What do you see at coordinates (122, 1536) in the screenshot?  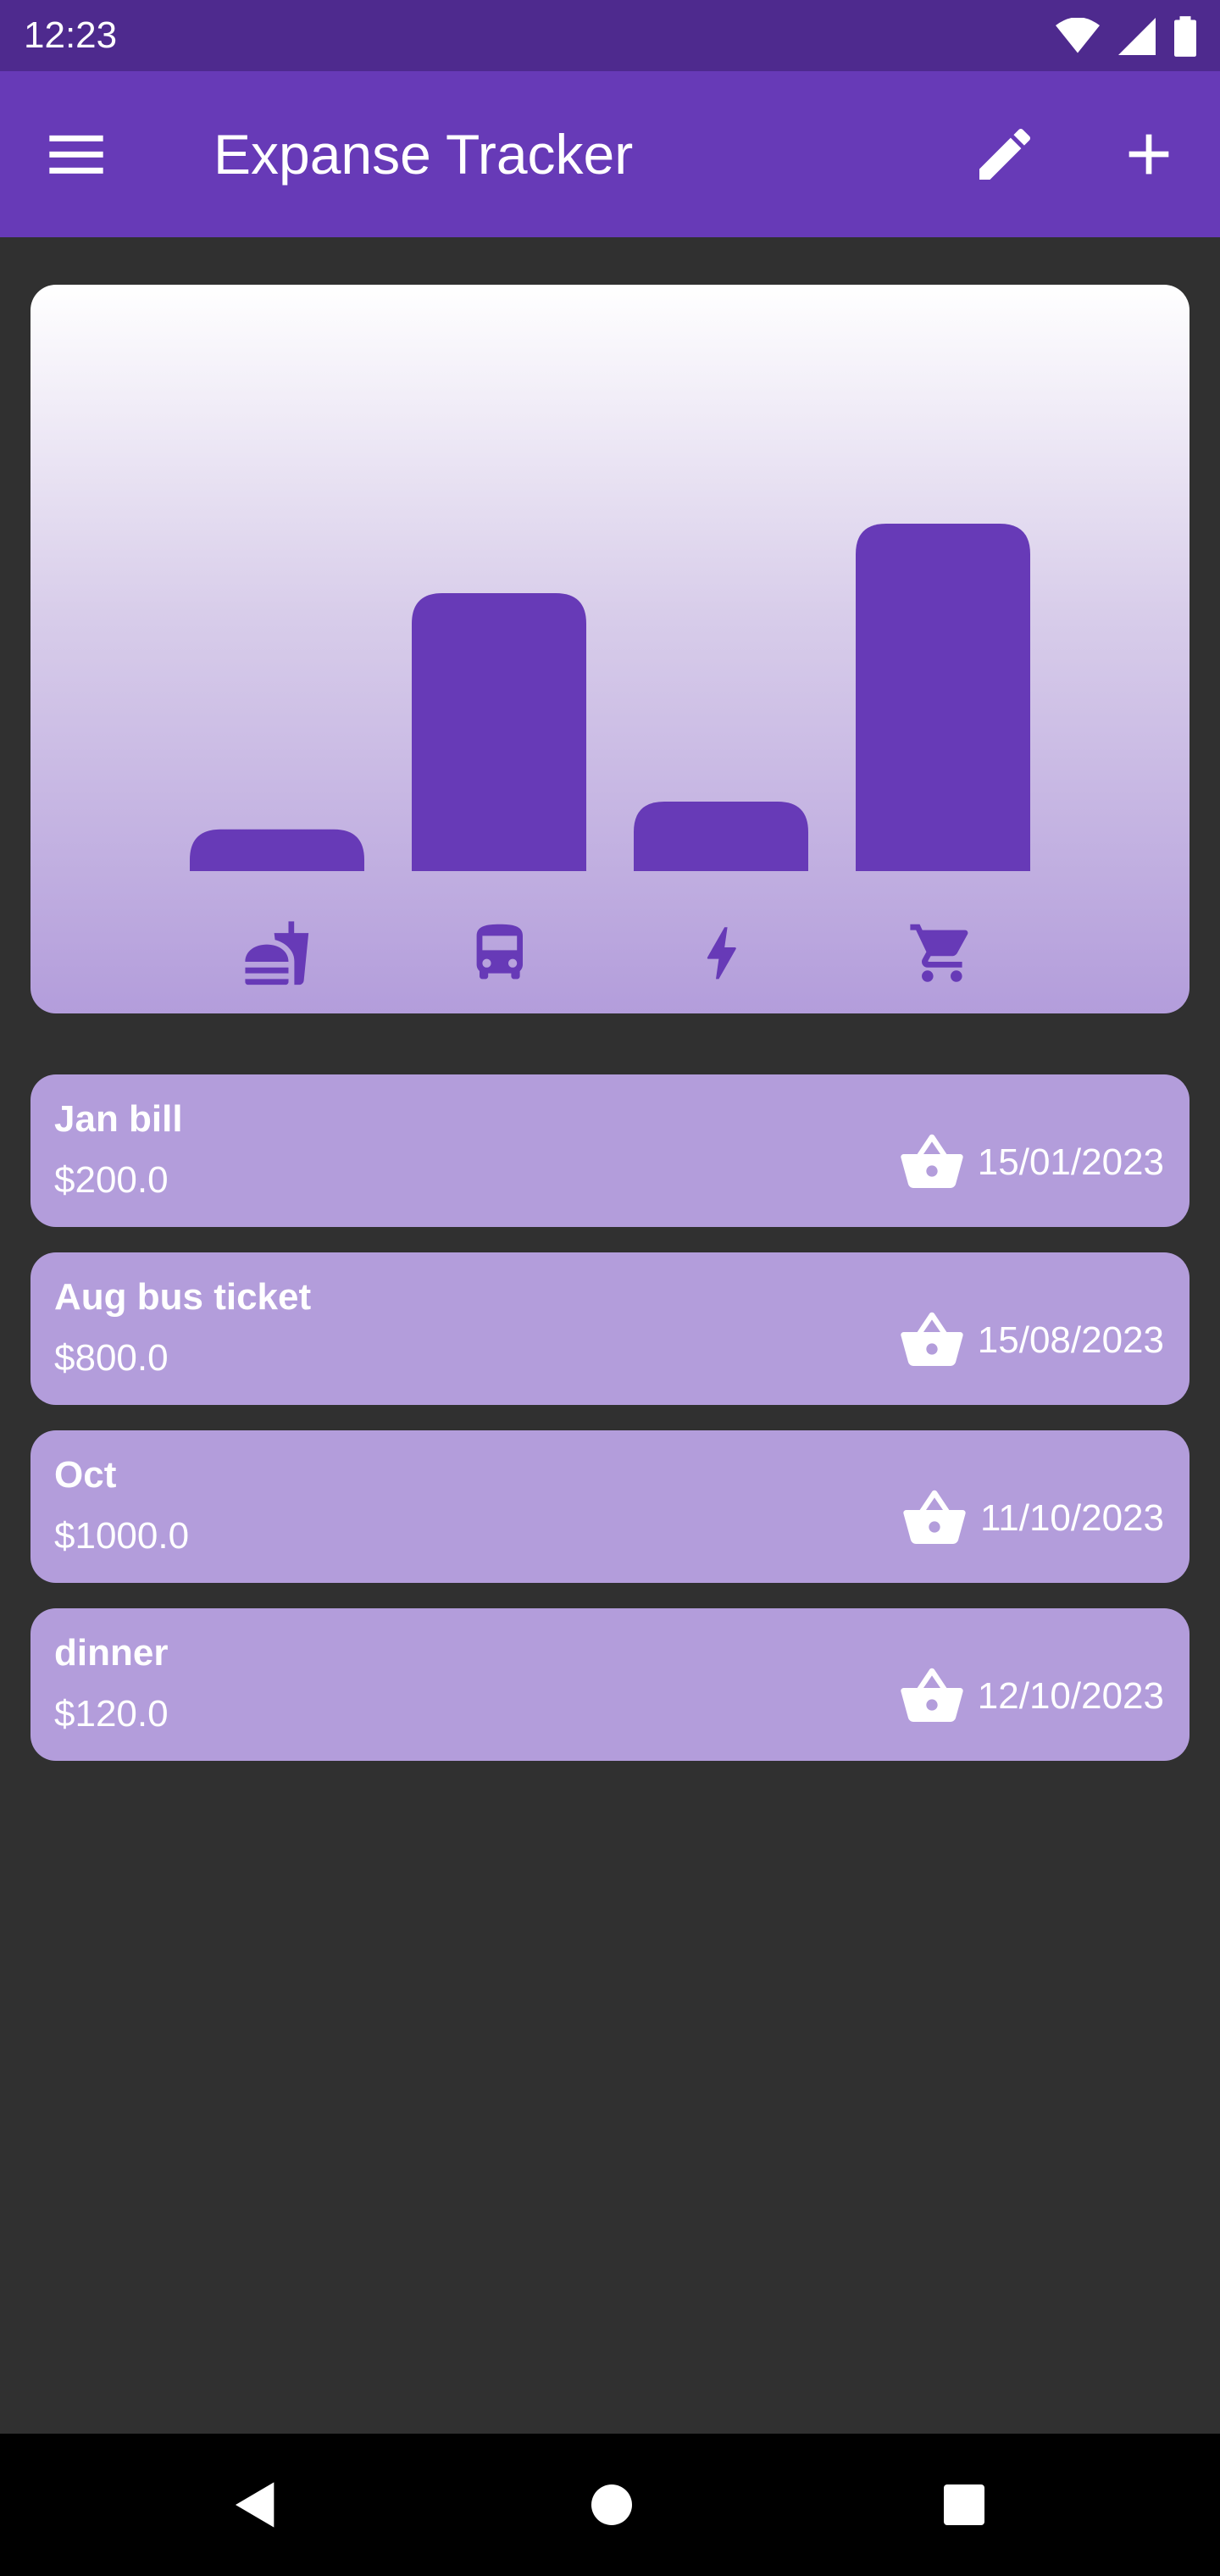 I see `expense-amount: $1000.0` at bounding box center [122, 1536].